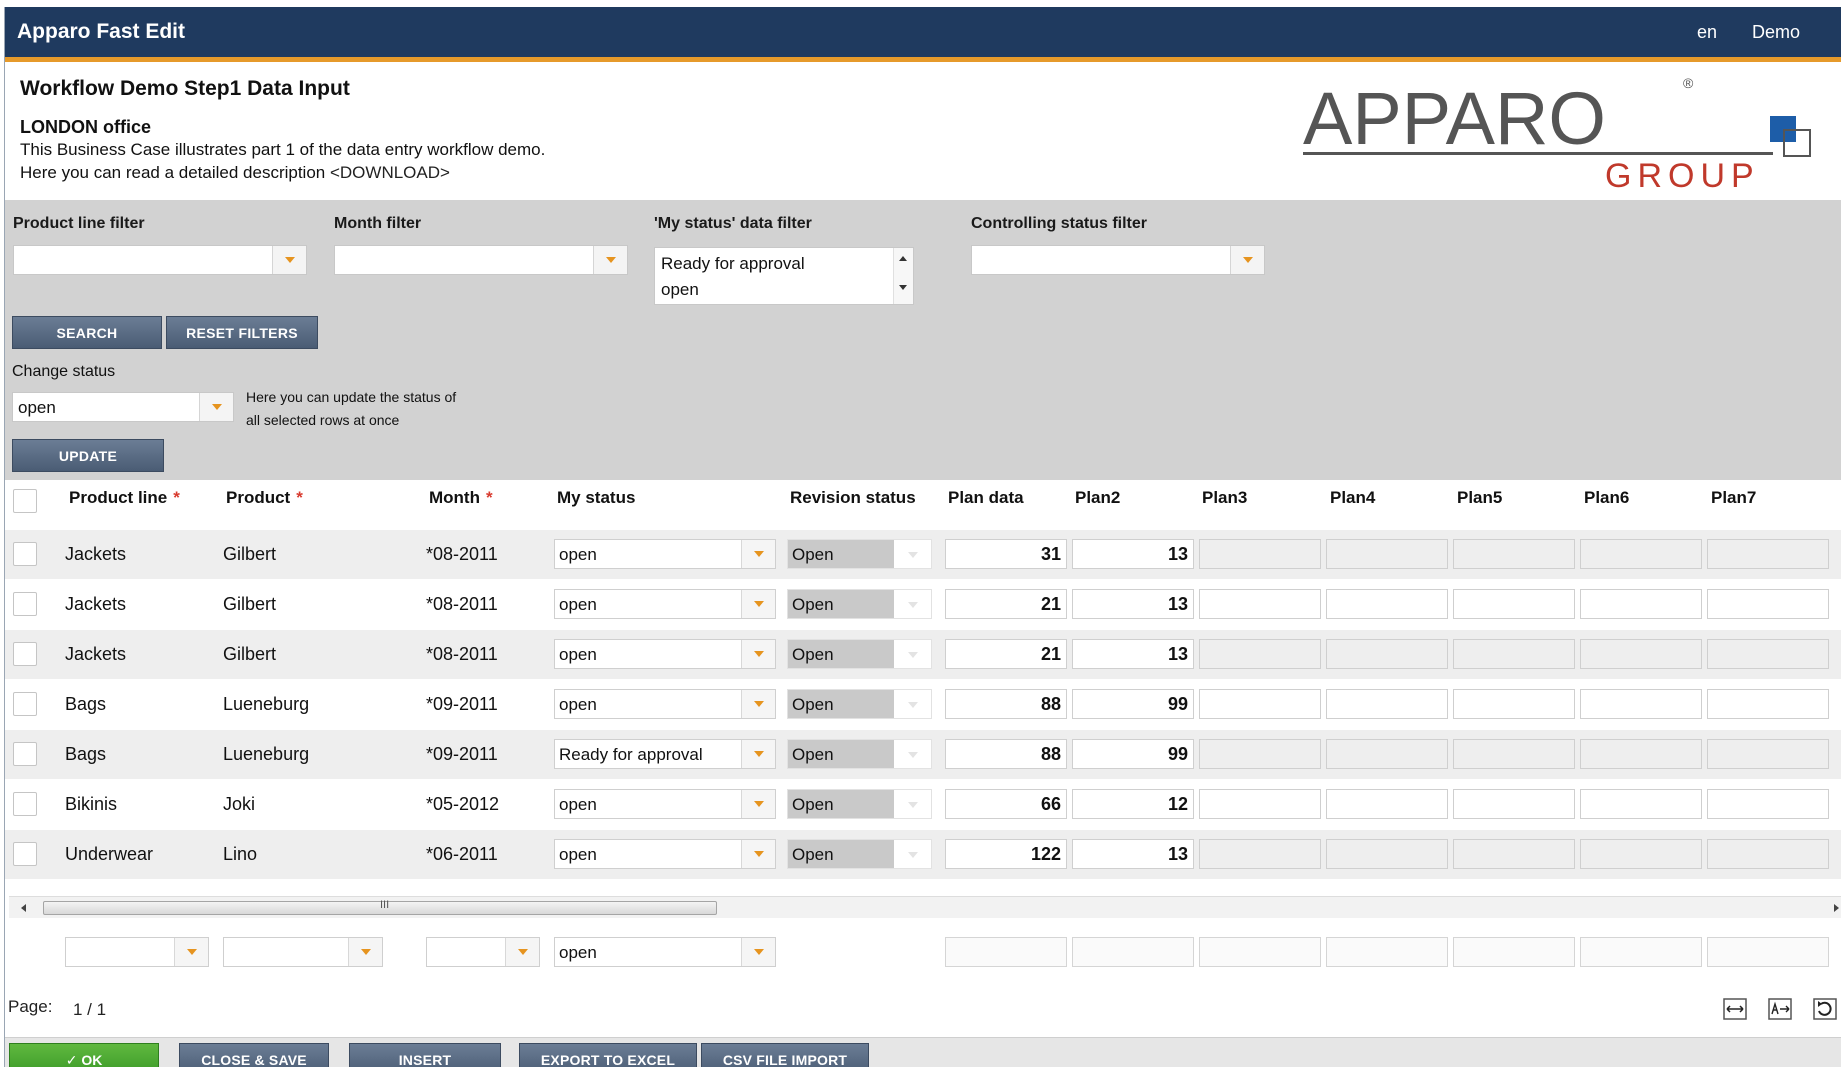 The height and width of the screenshot is (1067, 1841). Describe the element at coordinates (85, 704) in the screenshot. I see `cell-product-line: Bags` at that location.